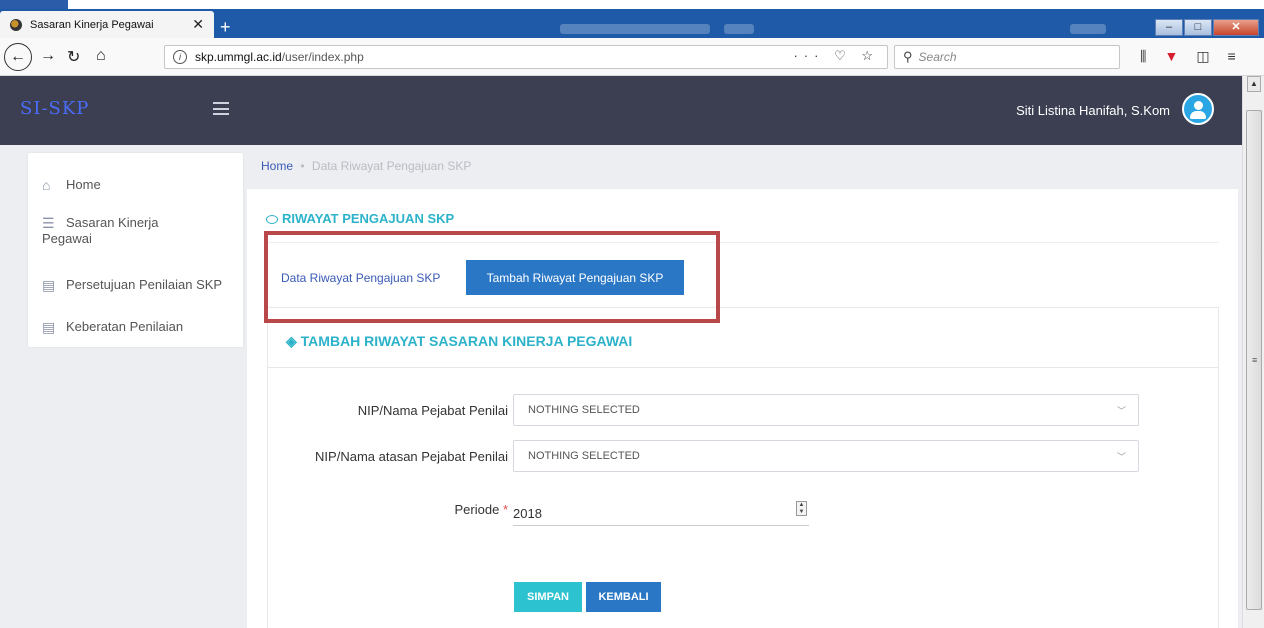 The width and height of the screenshot is (1264, 628). I want to click on atasan-select: NOTHING SELECTED ﹀, so click(826, 456).